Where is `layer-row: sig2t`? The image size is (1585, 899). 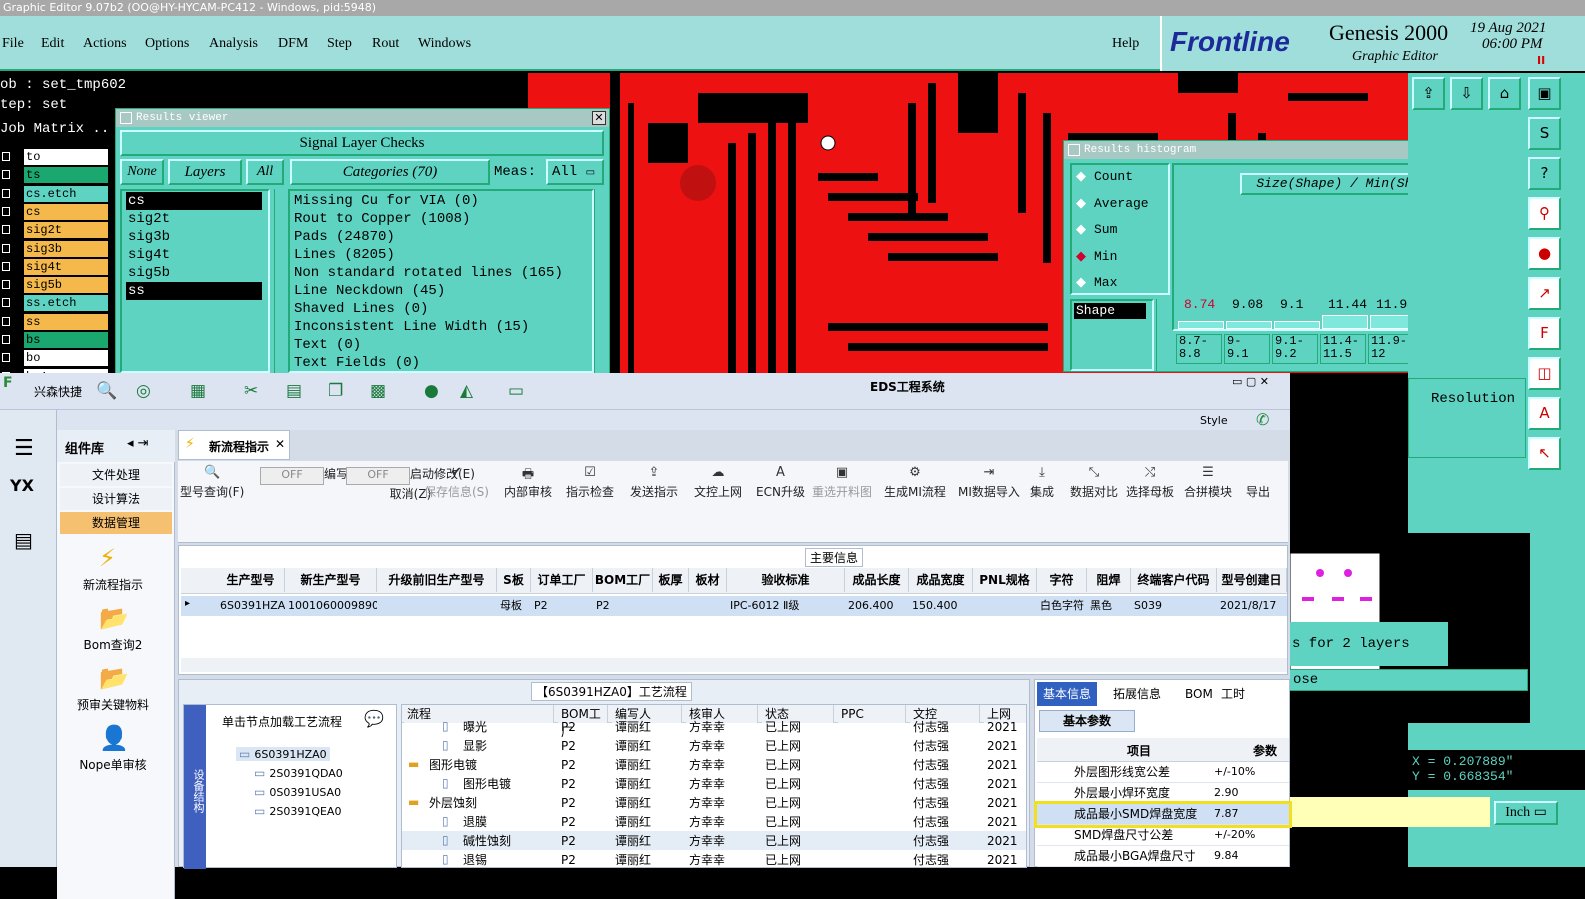
layer-row: sig2t is located at coordinates (55, 230).